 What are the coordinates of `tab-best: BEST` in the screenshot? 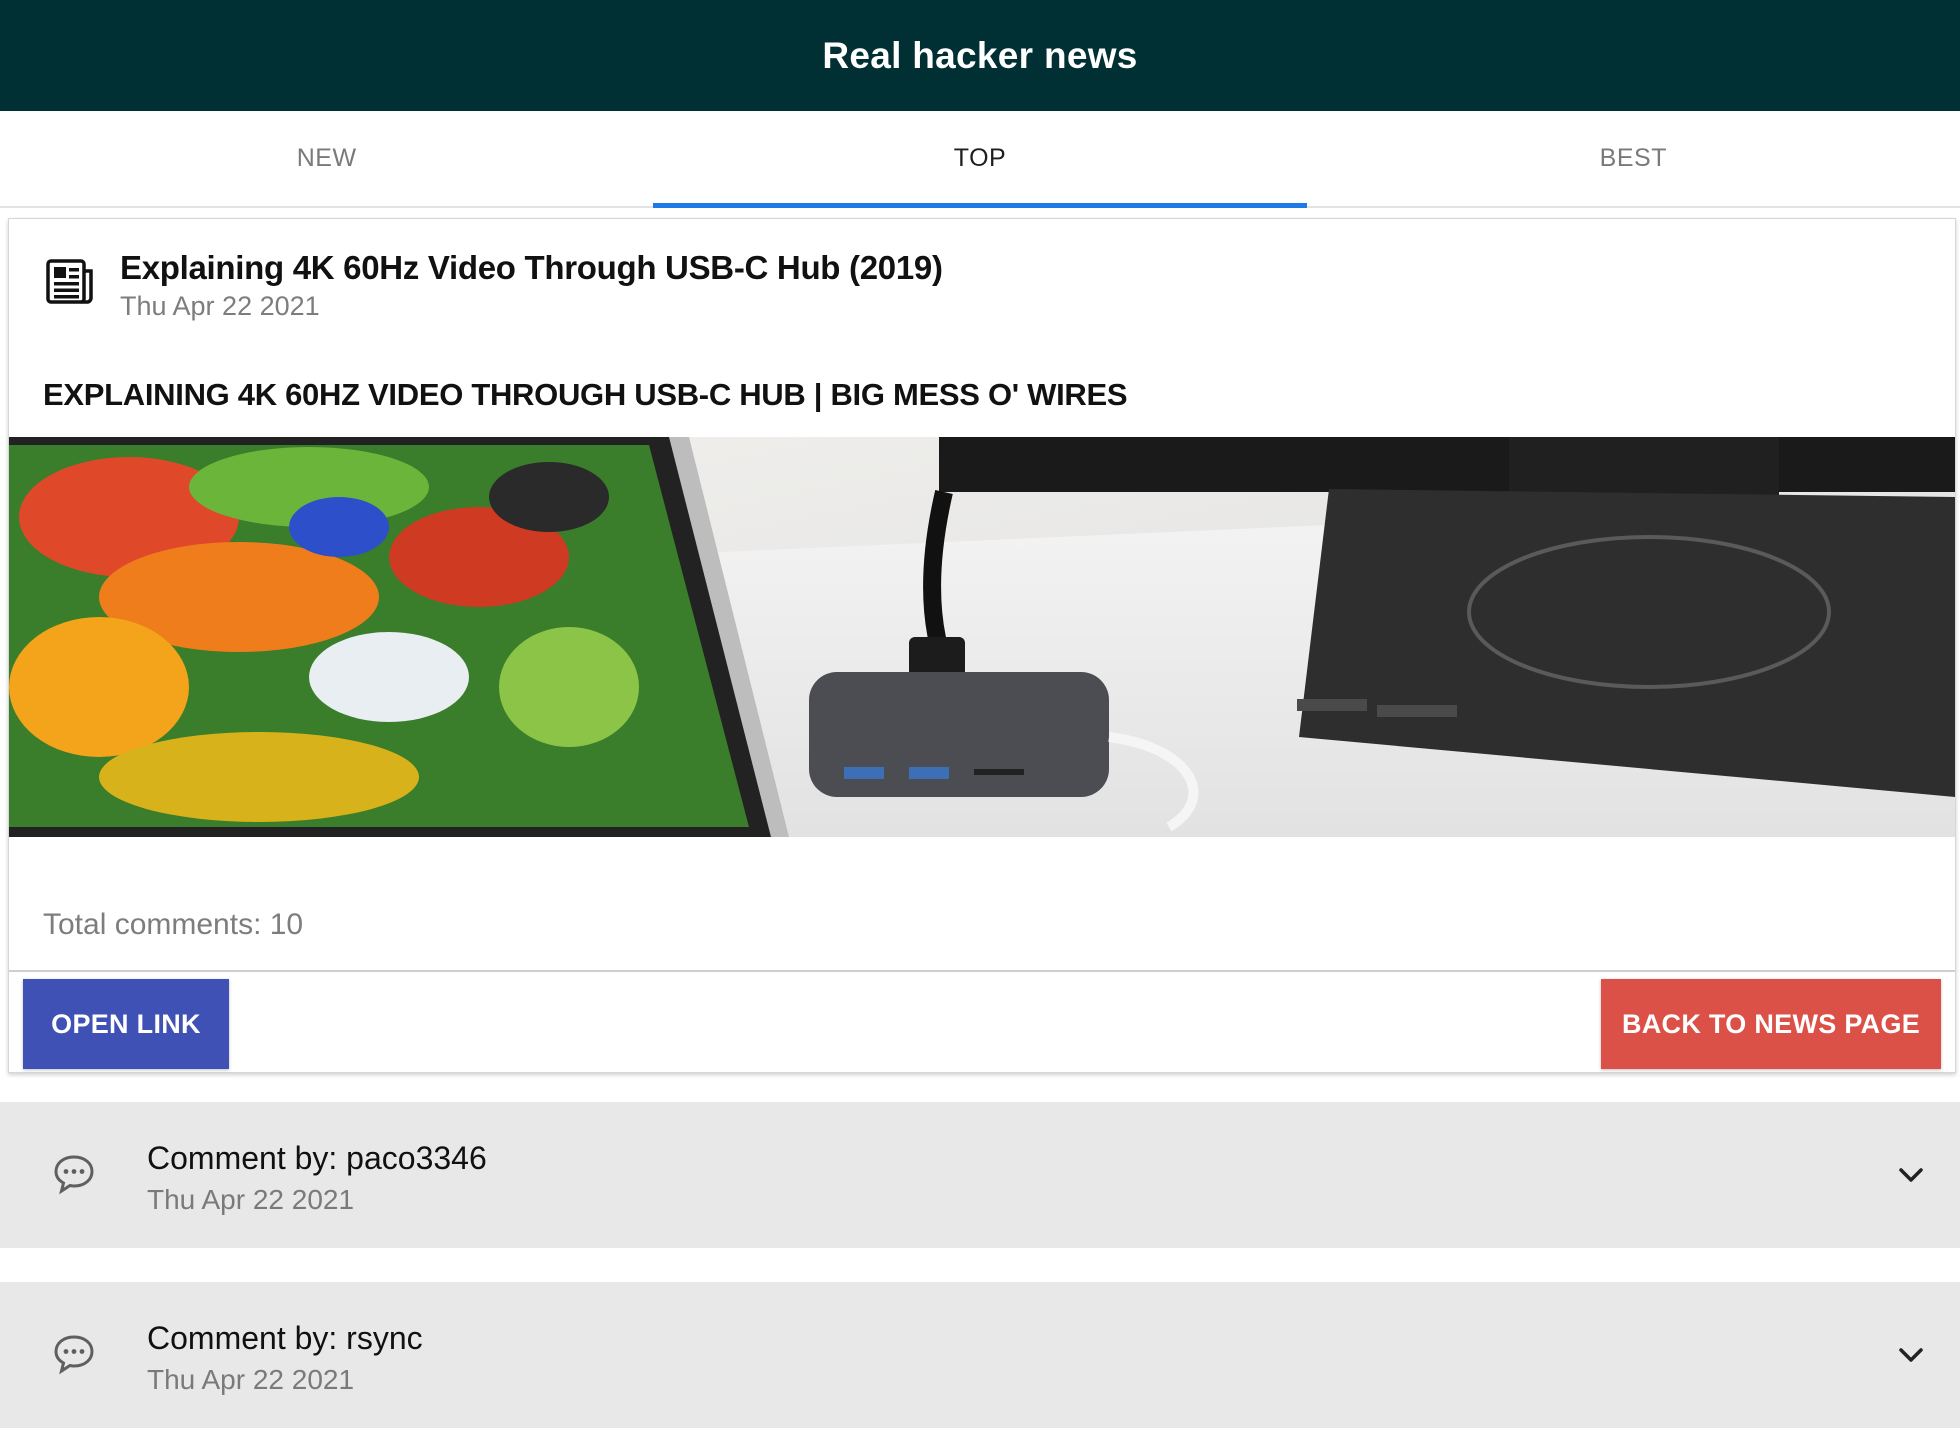 It's located at (1633, 158).